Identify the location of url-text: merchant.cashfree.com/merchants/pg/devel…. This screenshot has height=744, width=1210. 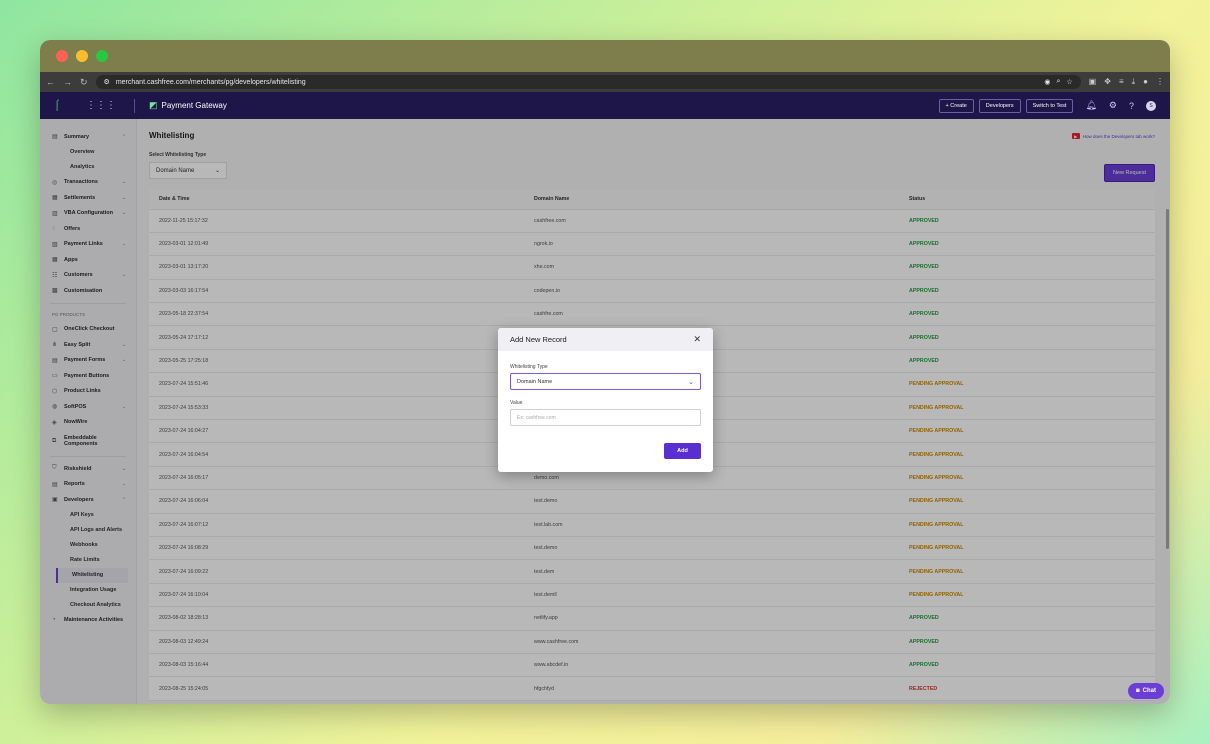
(210, 82).